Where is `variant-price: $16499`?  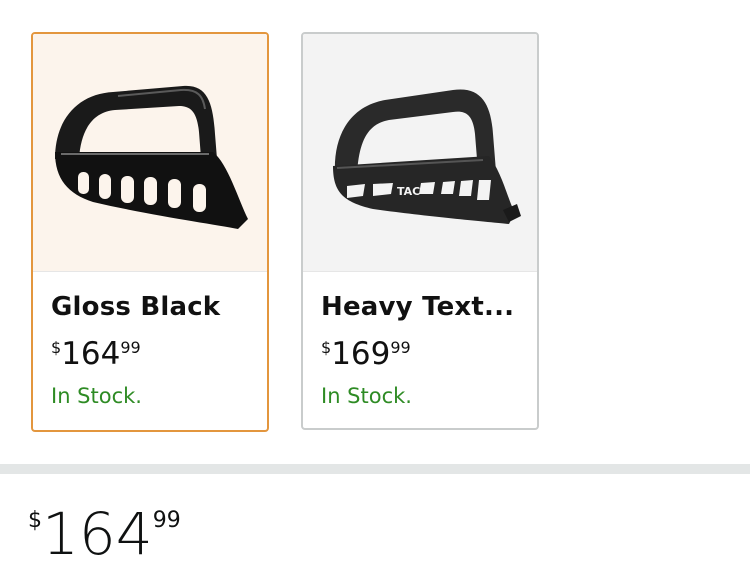 variant-price: $16499 is located at coordinates (96, 354).